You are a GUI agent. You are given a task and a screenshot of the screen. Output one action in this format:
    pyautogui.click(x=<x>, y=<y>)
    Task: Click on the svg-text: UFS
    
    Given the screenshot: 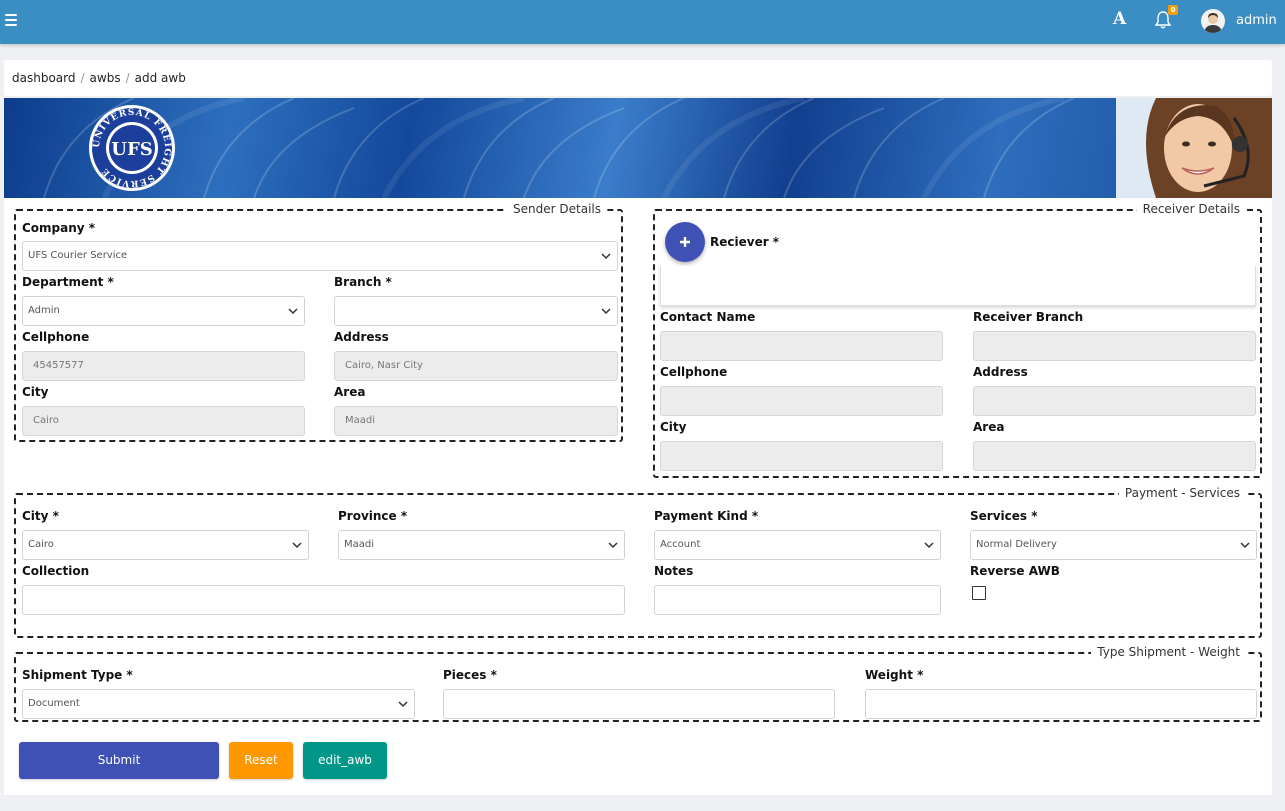 What is the action you would take?
    pyautogui.click(x=131, y=149)
    